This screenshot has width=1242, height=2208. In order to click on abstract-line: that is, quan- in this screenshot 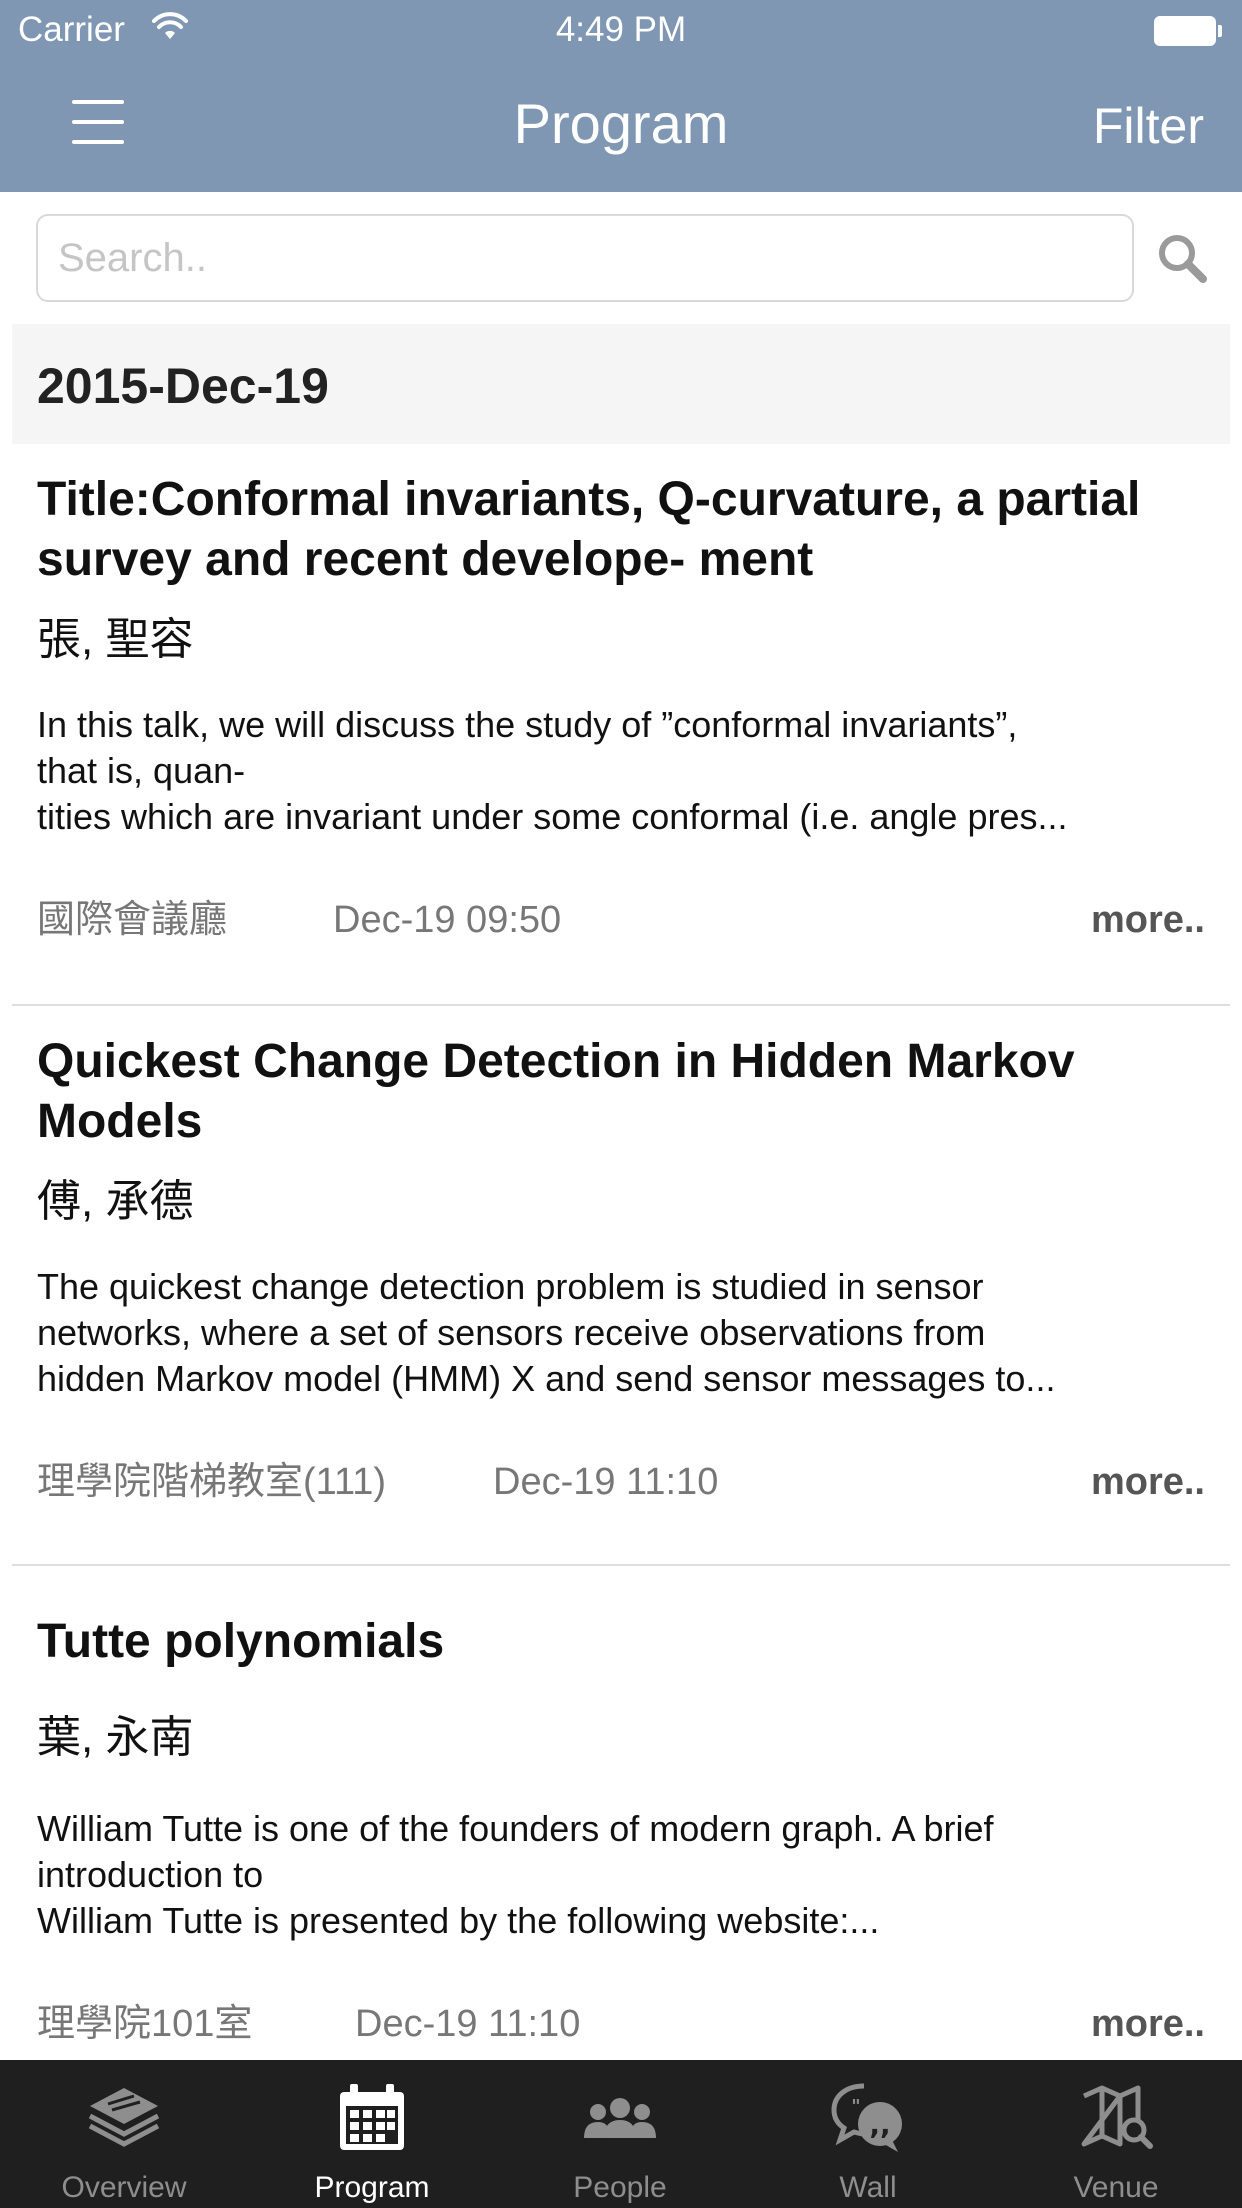, I will do `click(141, 770)`.